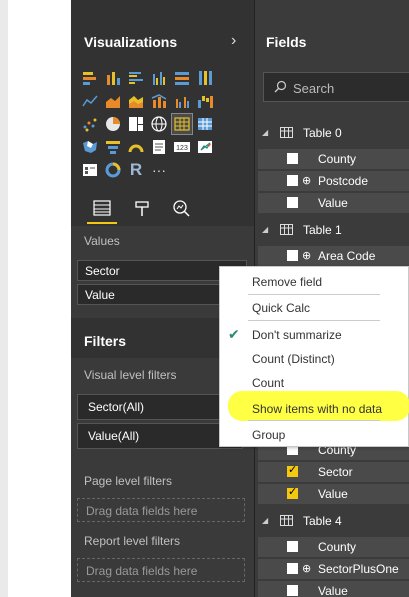 The height and width of the screenshot is (597, 409). I want to click on field-row-postcode: ⊕ Postcode, so click(333, 181).